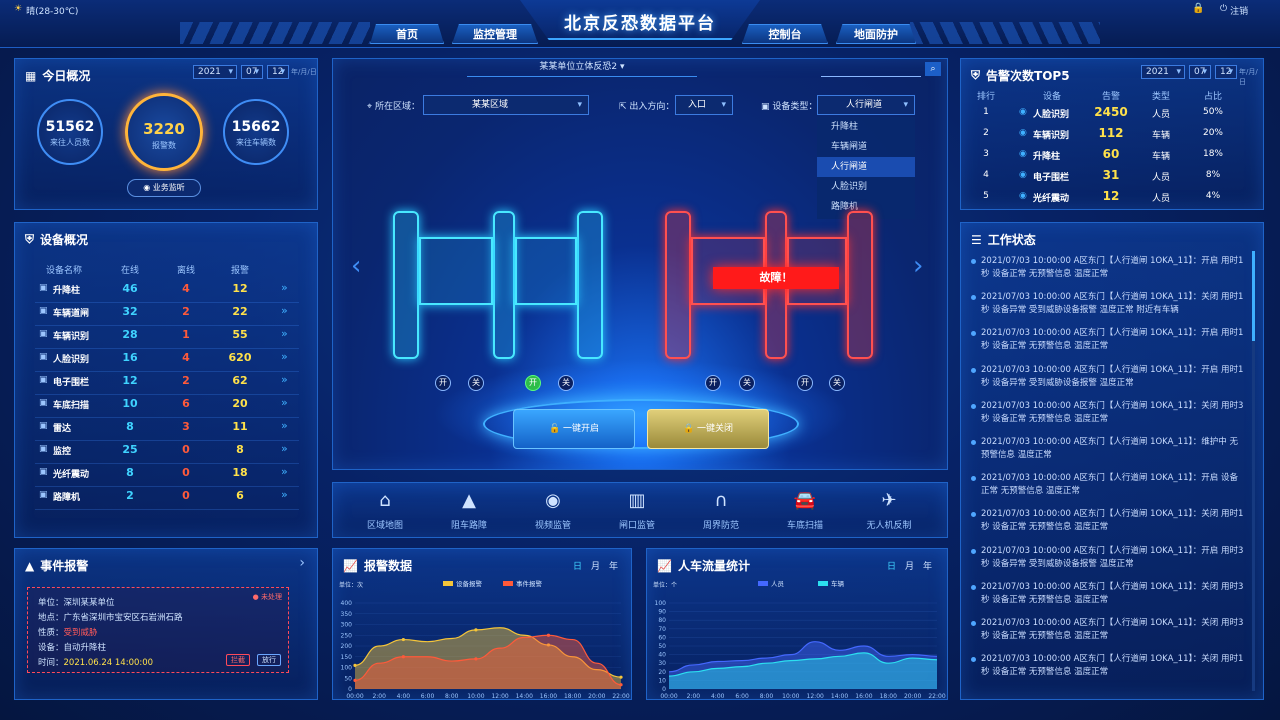 The height and width of the screenshot is (720, 1280). Describe the element at coordinates (876, 34) in the screenshot. I see `nav-ground: 地面防护` at that location.